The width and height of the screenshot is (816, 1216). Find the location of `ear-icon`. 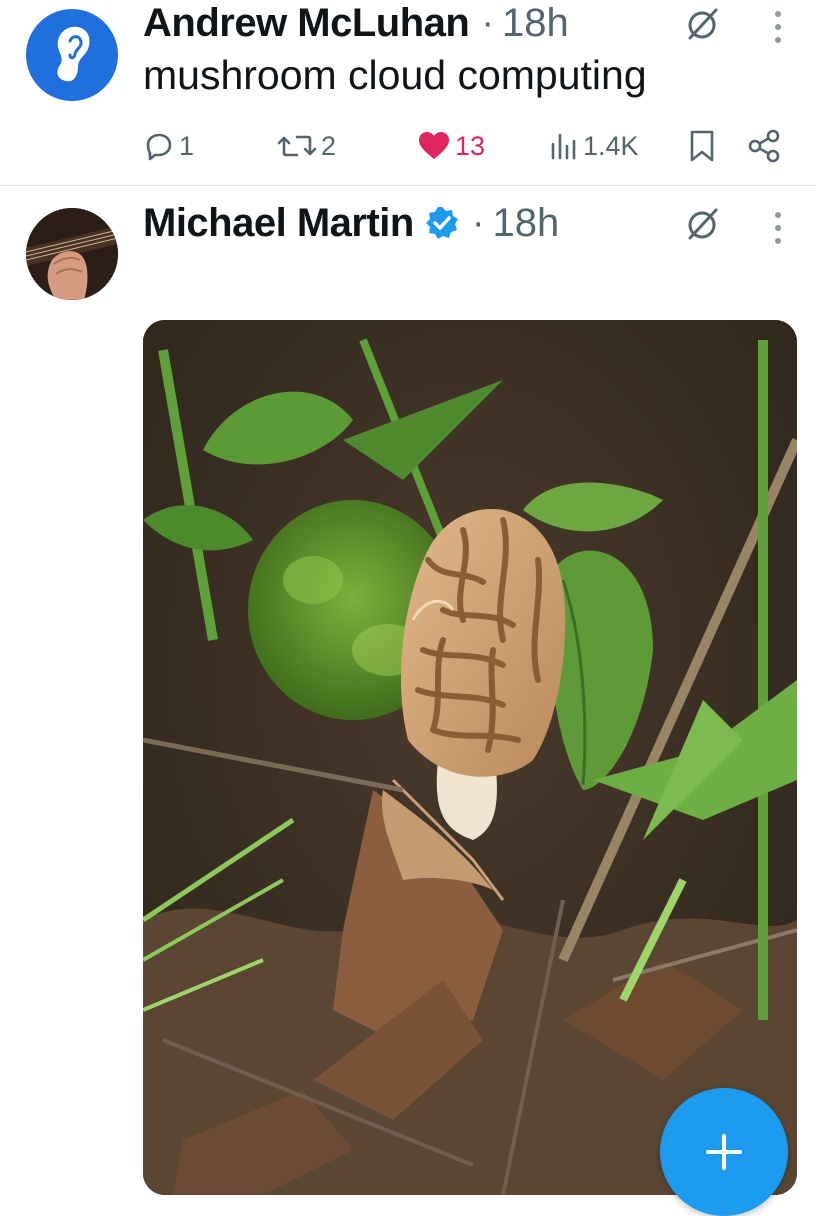

ear-icon is located at coordinates (73, 54).